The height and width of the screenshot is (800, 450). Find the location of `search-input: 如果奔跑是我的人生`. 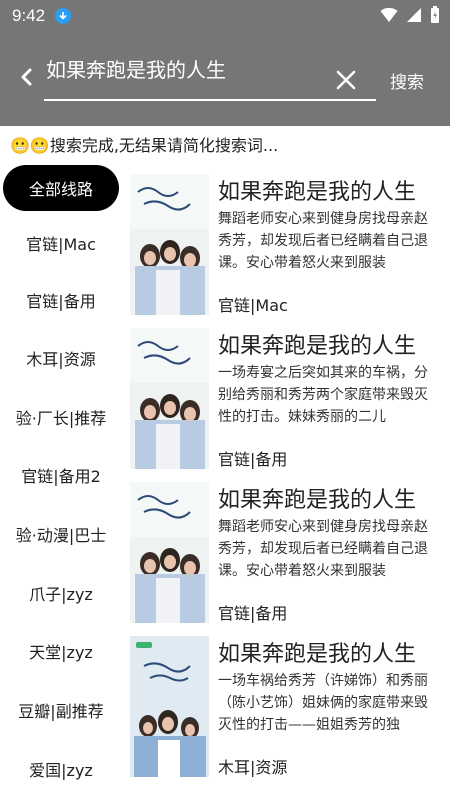

search-input: 如果奔跑是我的人生 is located at coordinates (186, 68).